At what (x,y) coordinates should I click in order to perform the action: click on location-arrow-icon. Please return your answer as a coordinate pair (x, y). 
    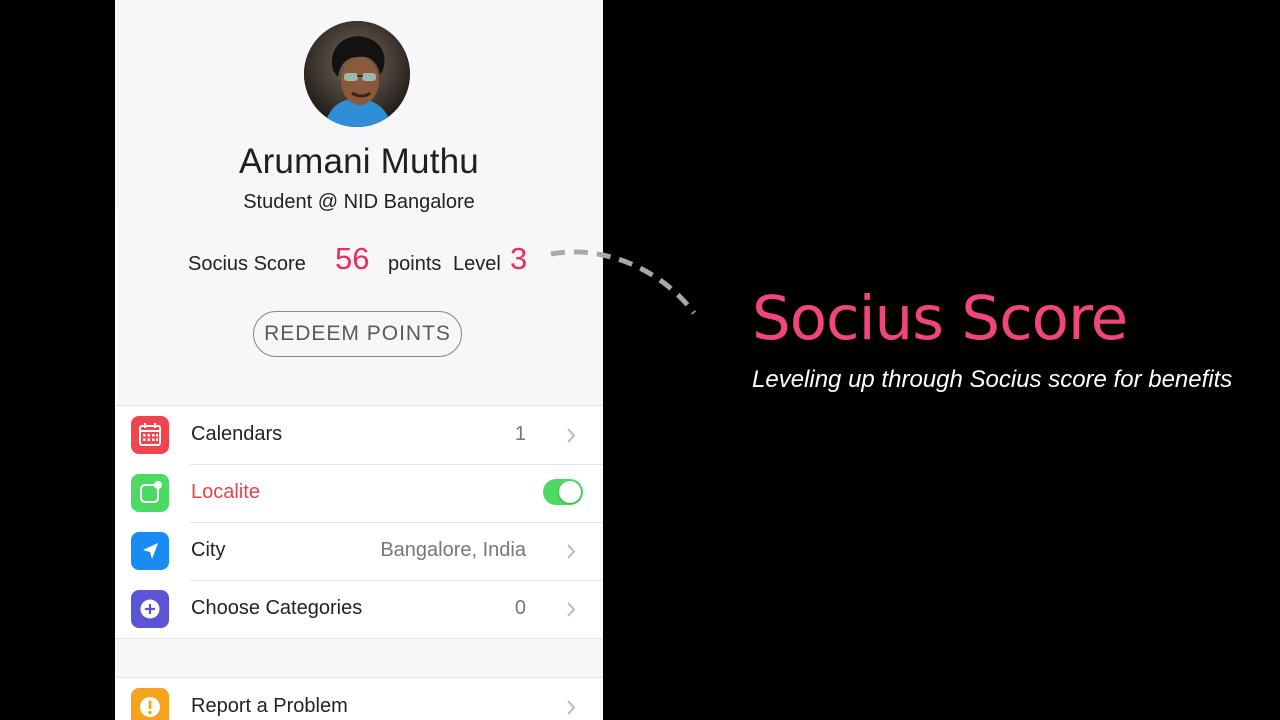
    Looking at the image, I should click on (150, 551).